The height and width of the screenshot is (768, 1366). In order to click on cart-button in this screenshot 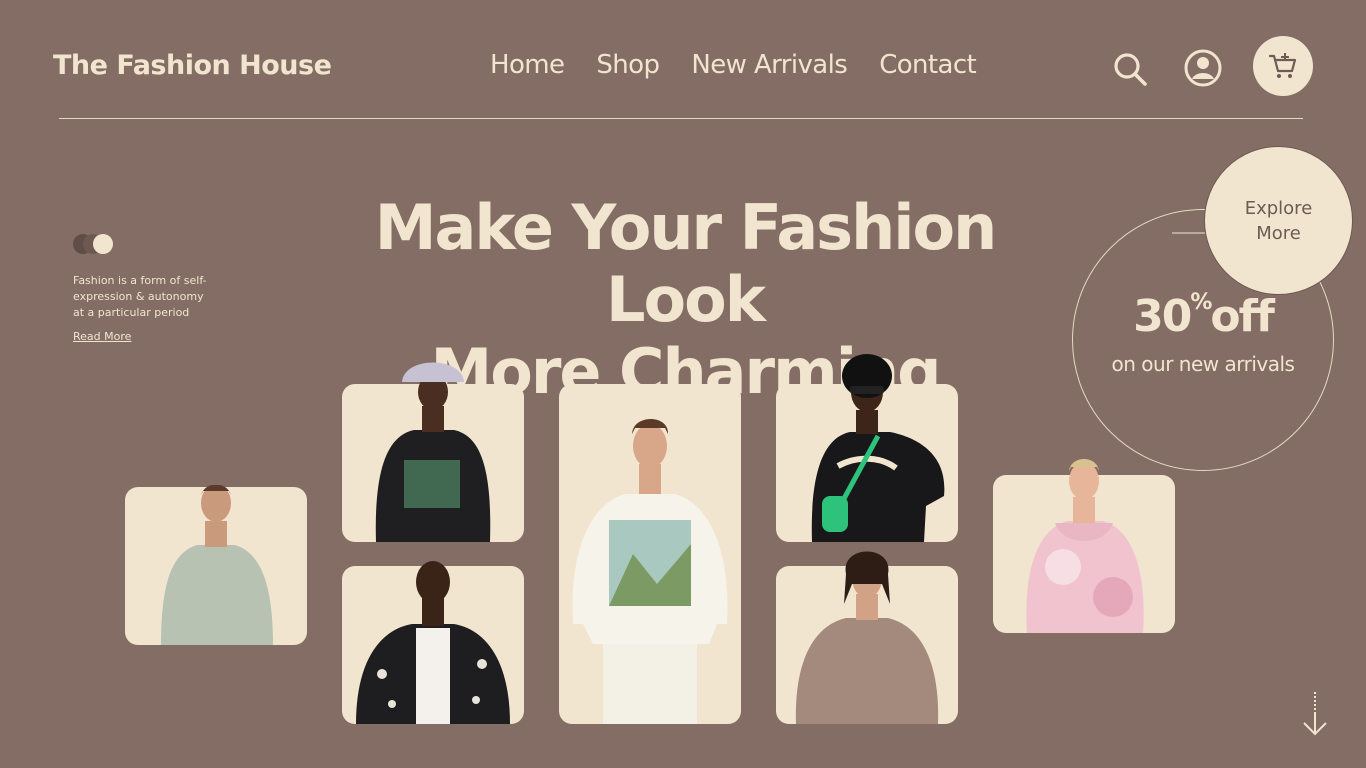, I will do `click(1283, 66)`.